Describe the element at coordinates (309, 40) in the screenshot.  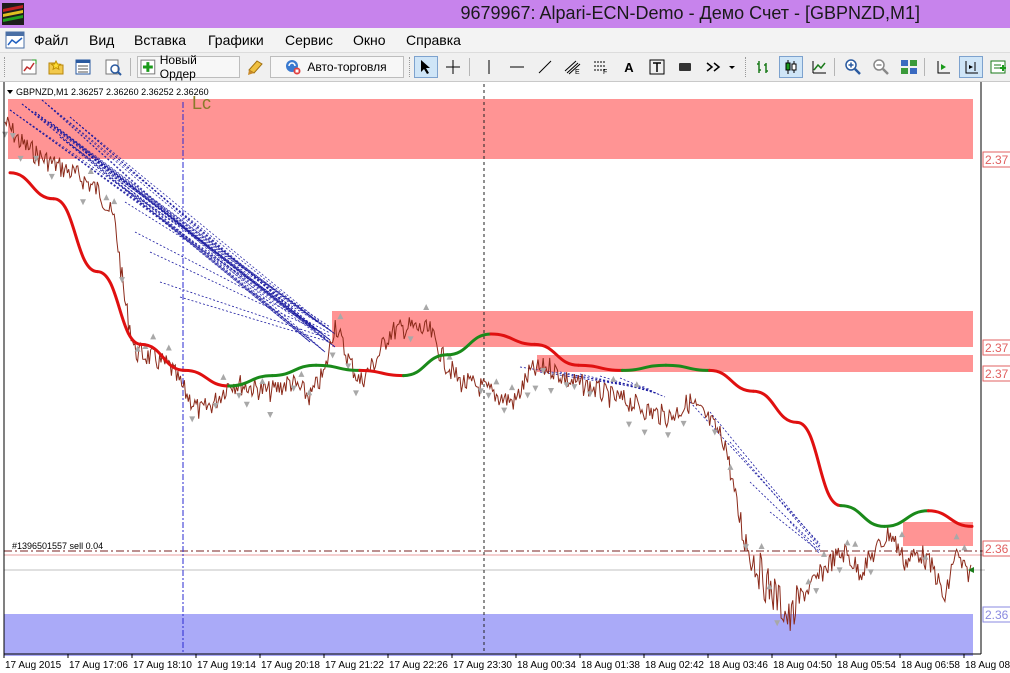
I see `menu-tools: Сервис` at that location.